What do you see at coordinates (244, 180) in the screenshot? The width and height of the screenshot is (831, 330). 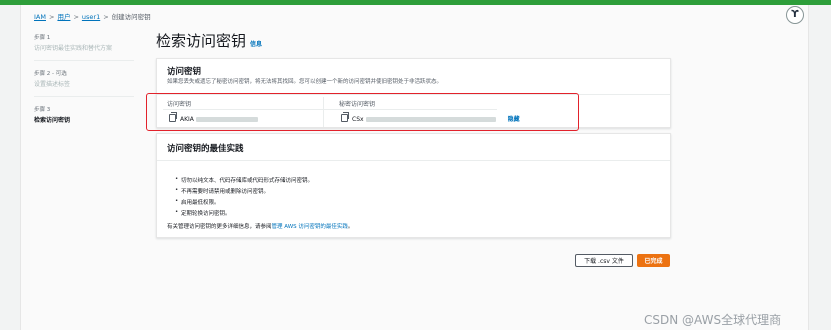 I see `list-item: 切勿以纯文本、代码存储库或代码形式存储访问密钥。` at bounding box center [244, 180].